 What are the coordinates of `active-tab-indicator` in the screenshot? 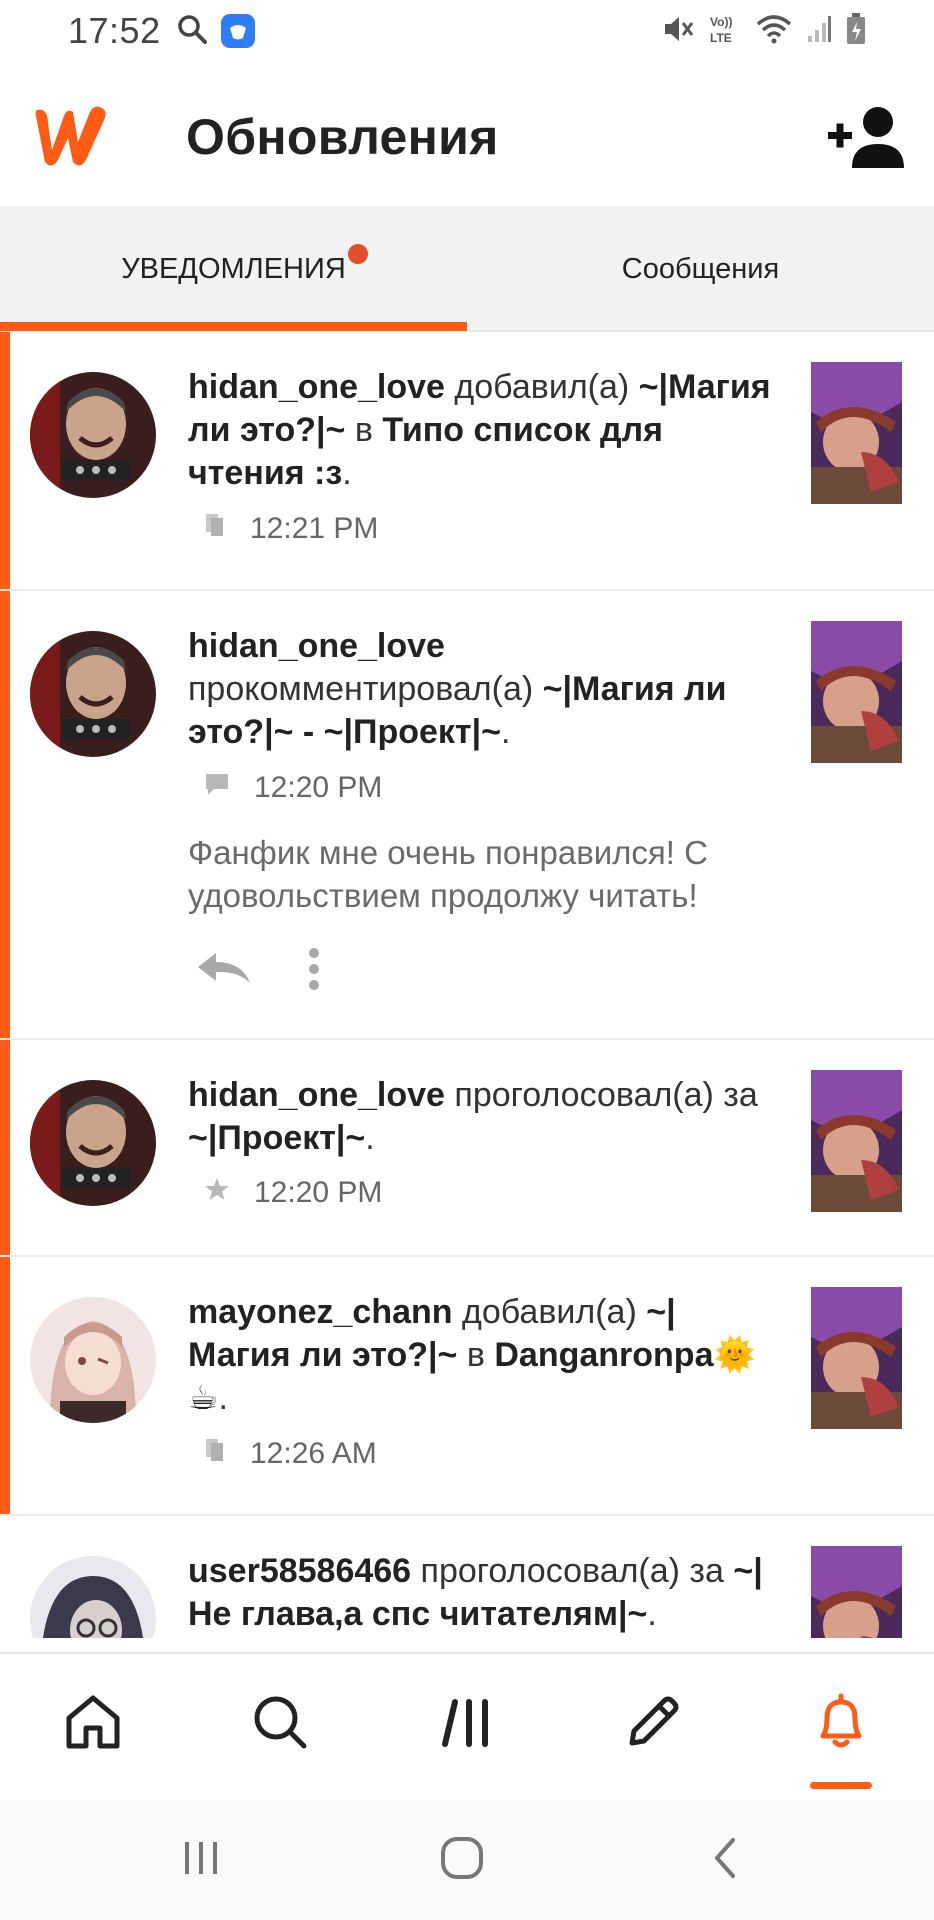 It's located at (233, 326).